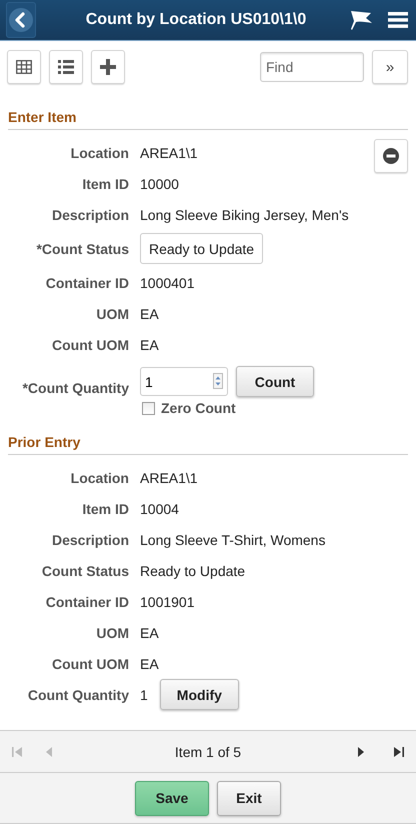 The width and height of the screenshot is (416, 824). Describe the element at coordinates (390, 67) in the screenshot. I see `more-button: »` at that location.